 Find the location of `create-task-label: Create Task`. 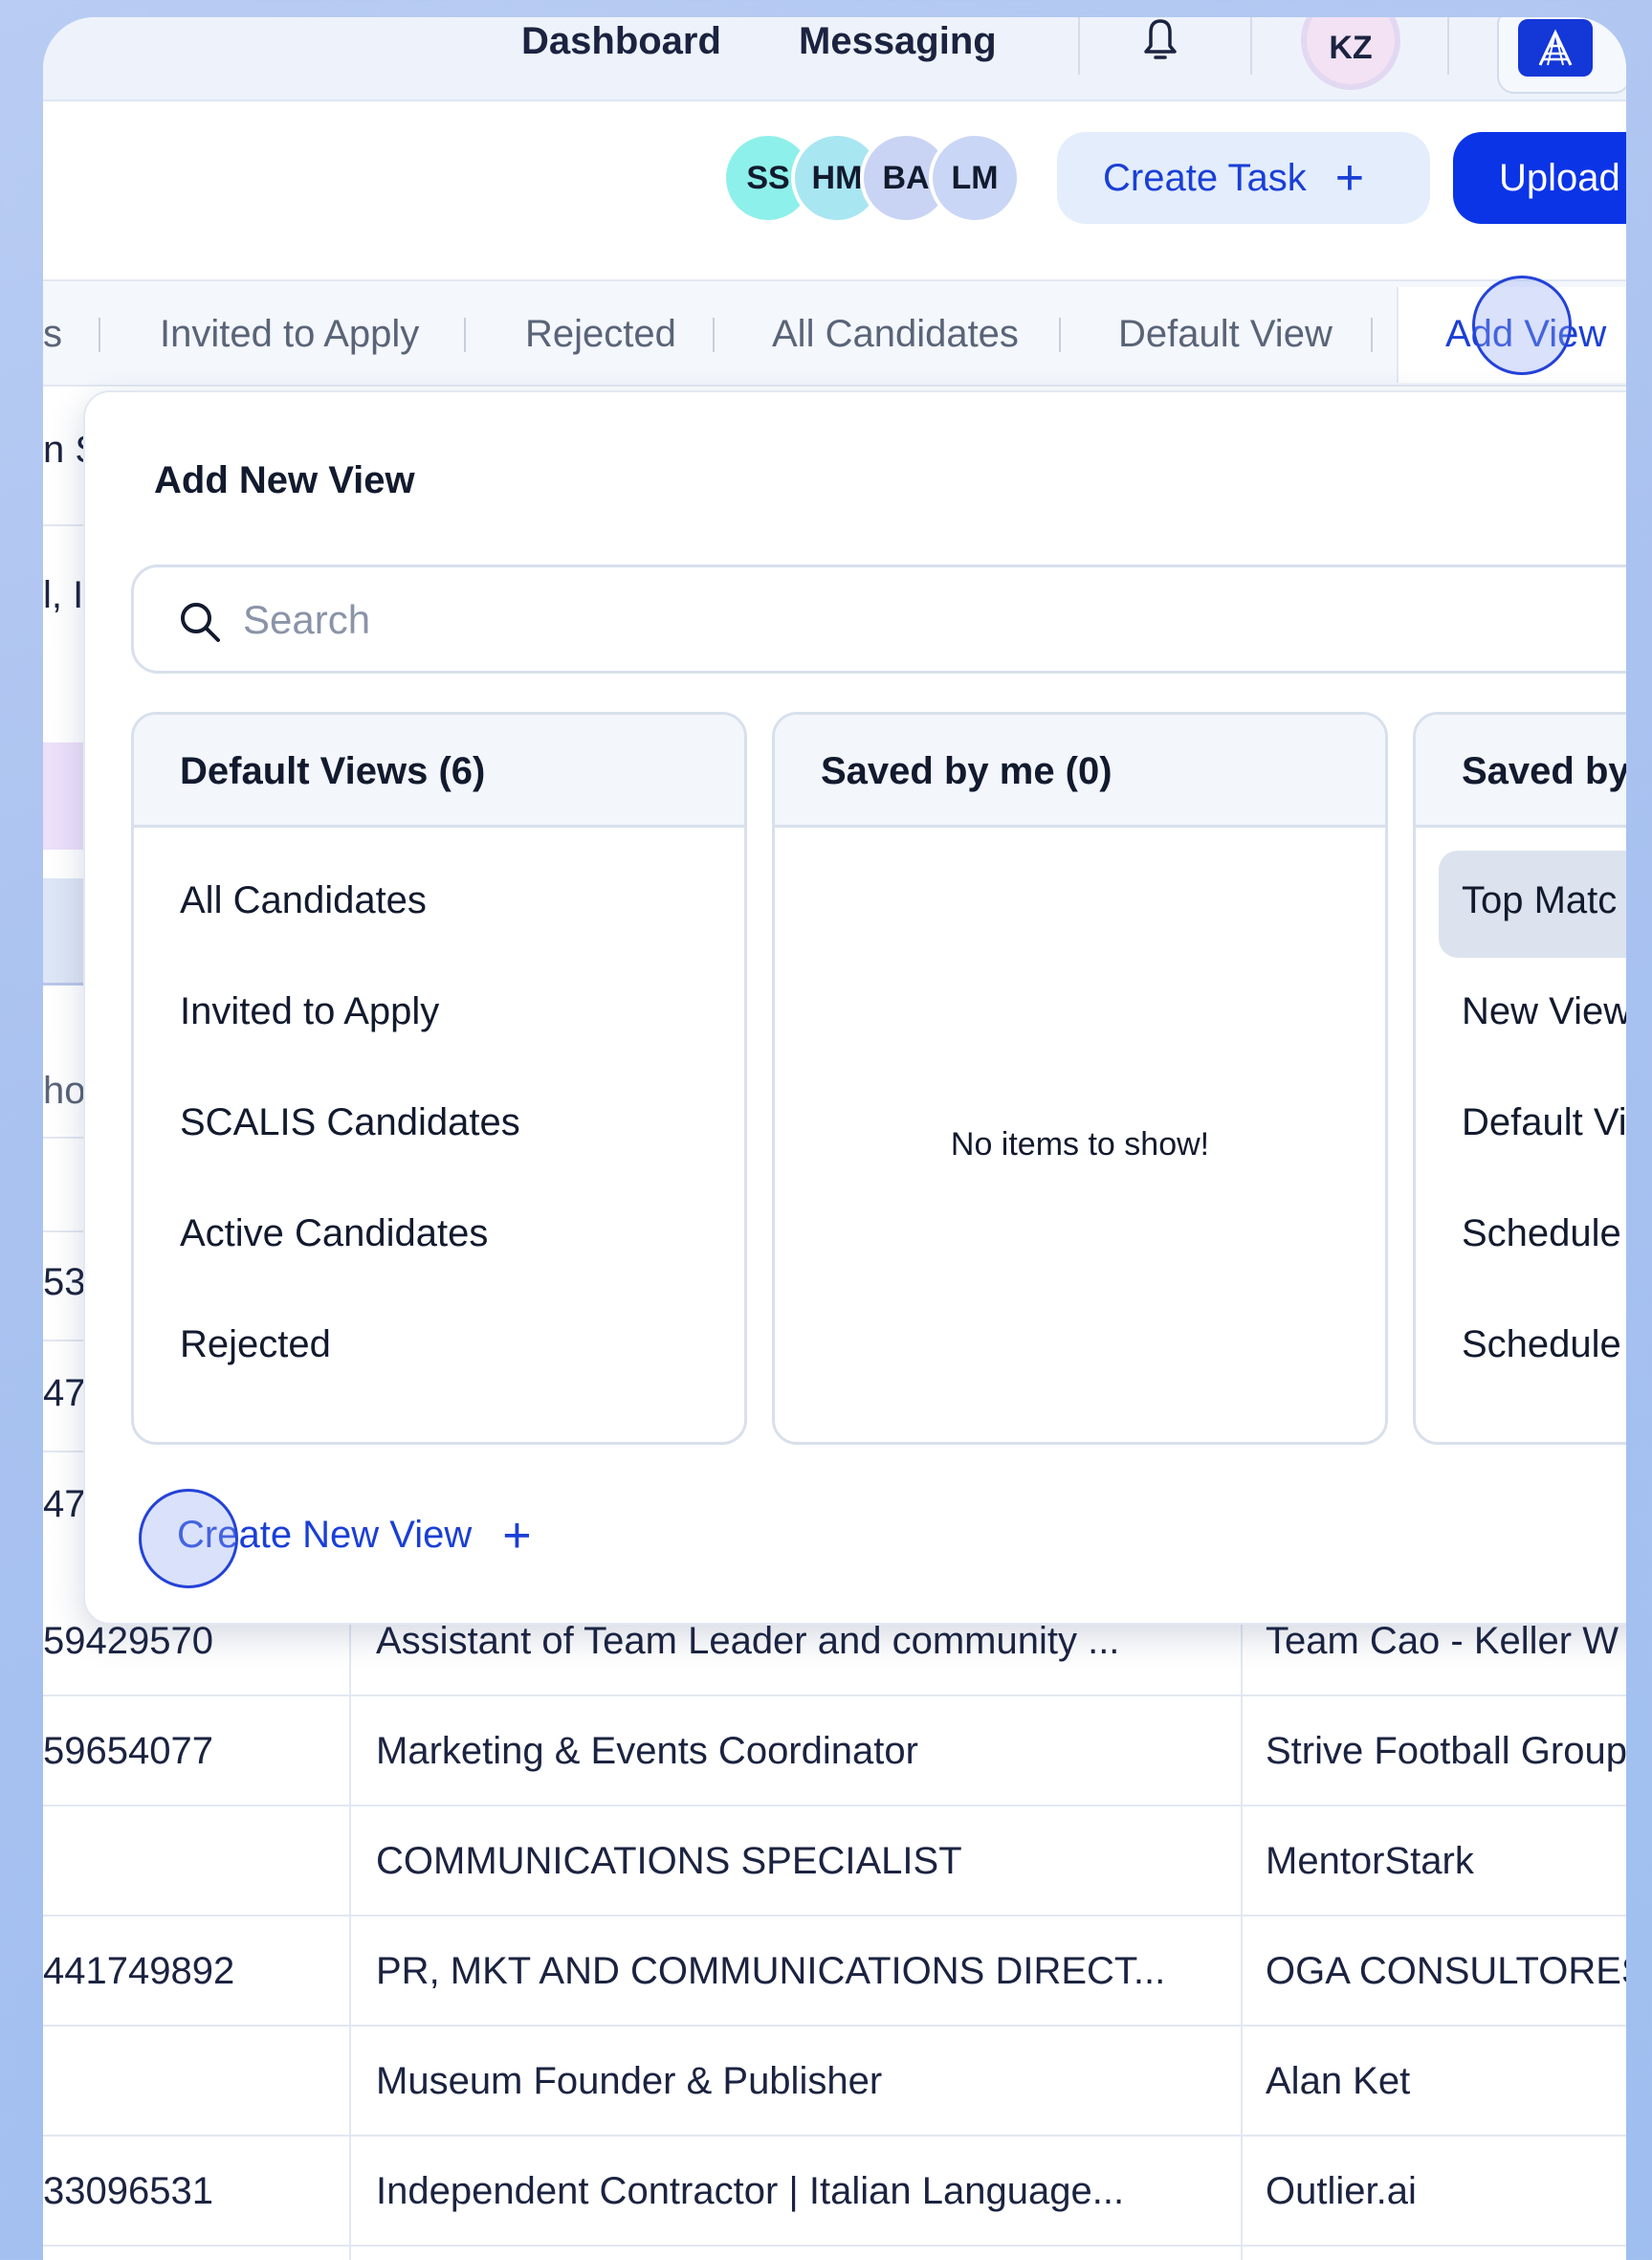

create-task-label: Create Task is located at coordinates (1205, 177).